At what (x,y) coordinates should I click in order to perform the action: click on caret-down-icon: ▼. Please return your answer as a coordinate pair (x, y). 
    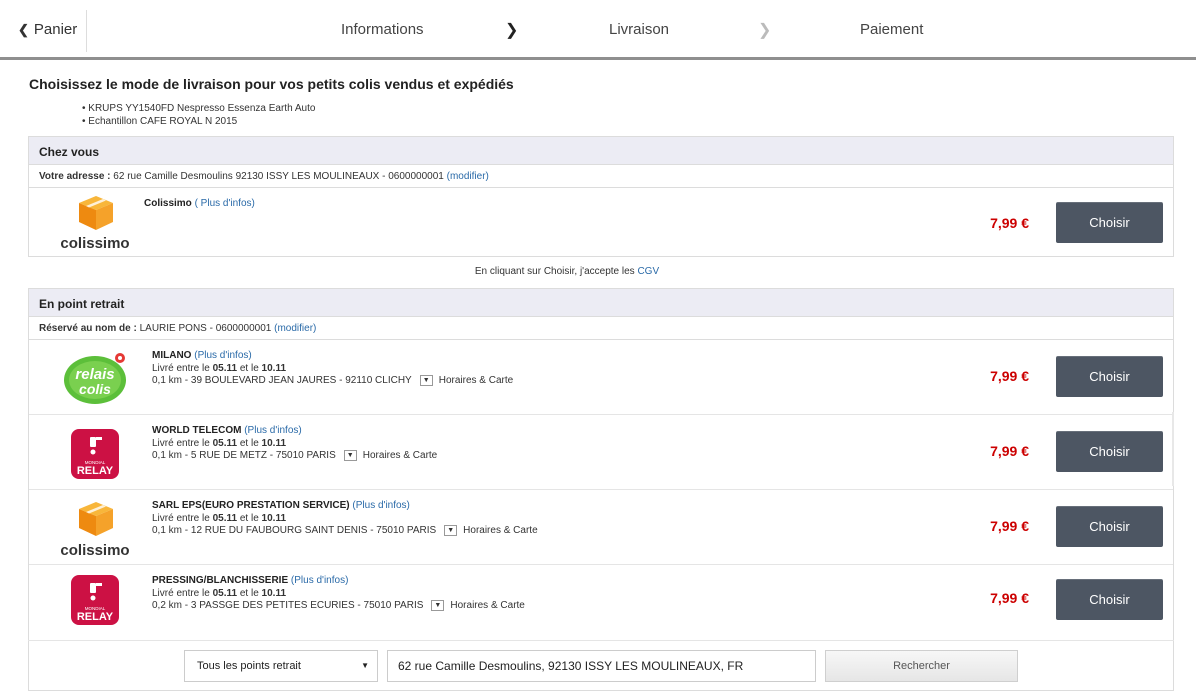
    Looking at the image, I should click on (365, 665).